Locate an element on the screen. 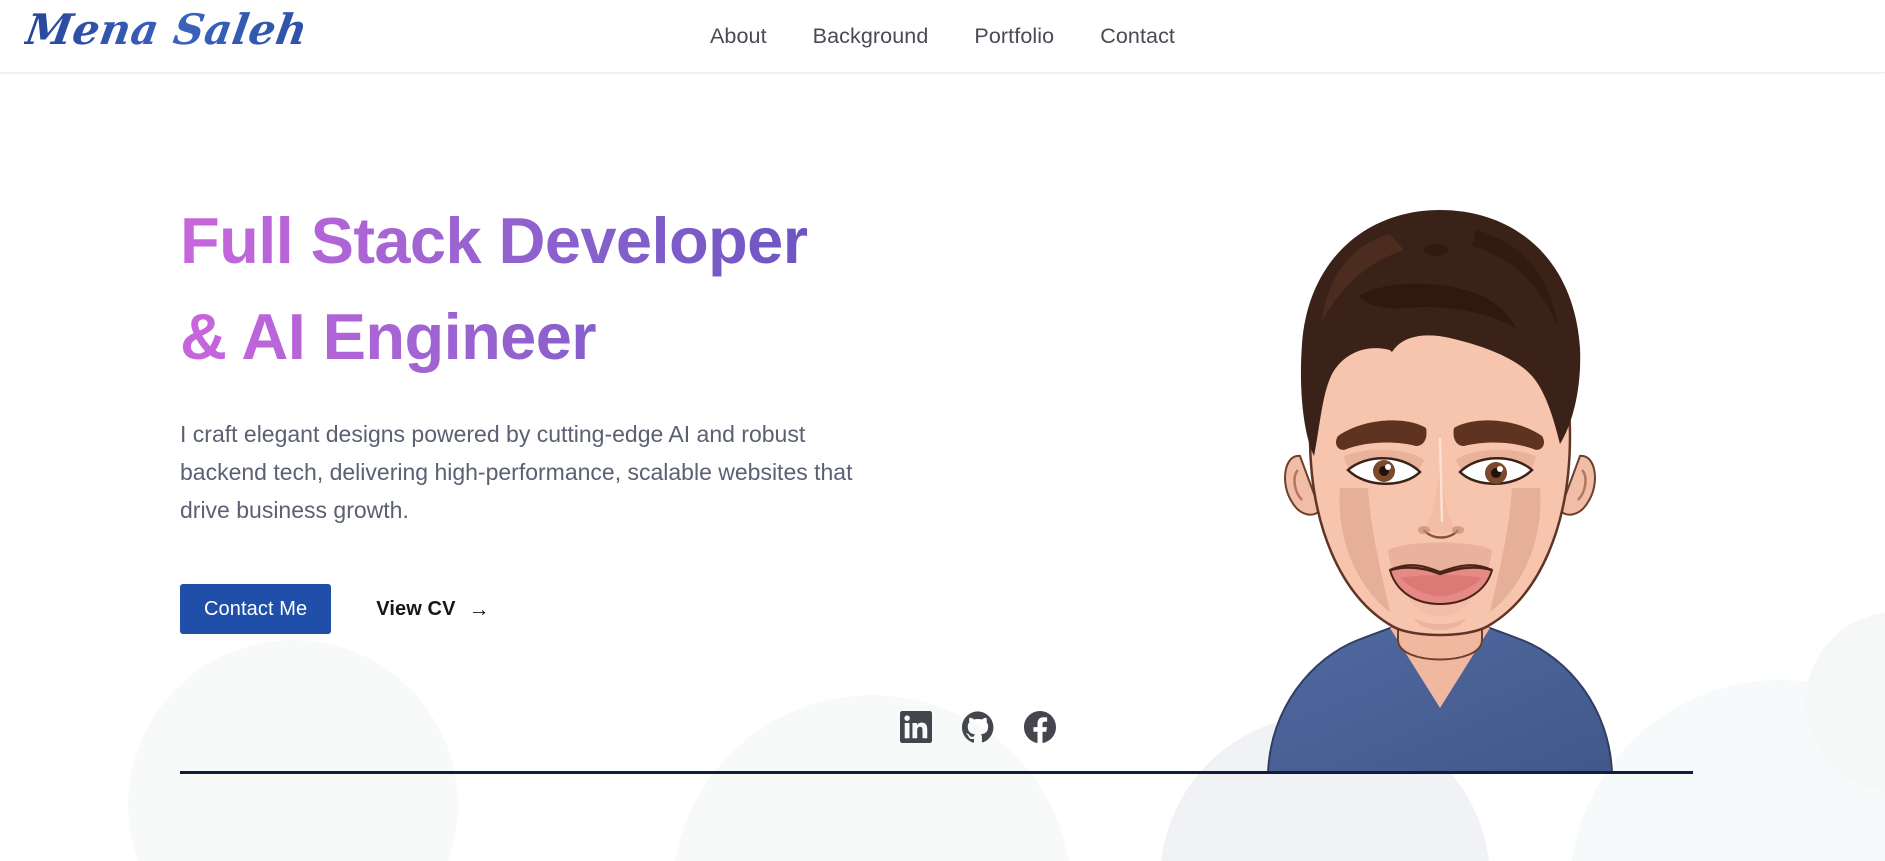  hero-title: Full Stack Developer & AI Engineer is located at coordinates (540, 289).